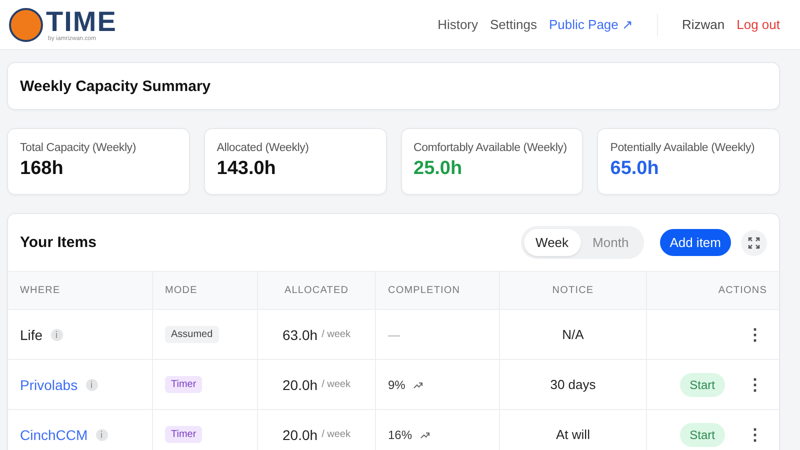  I want to click on add-item-button: Add item, so click(695, 242).